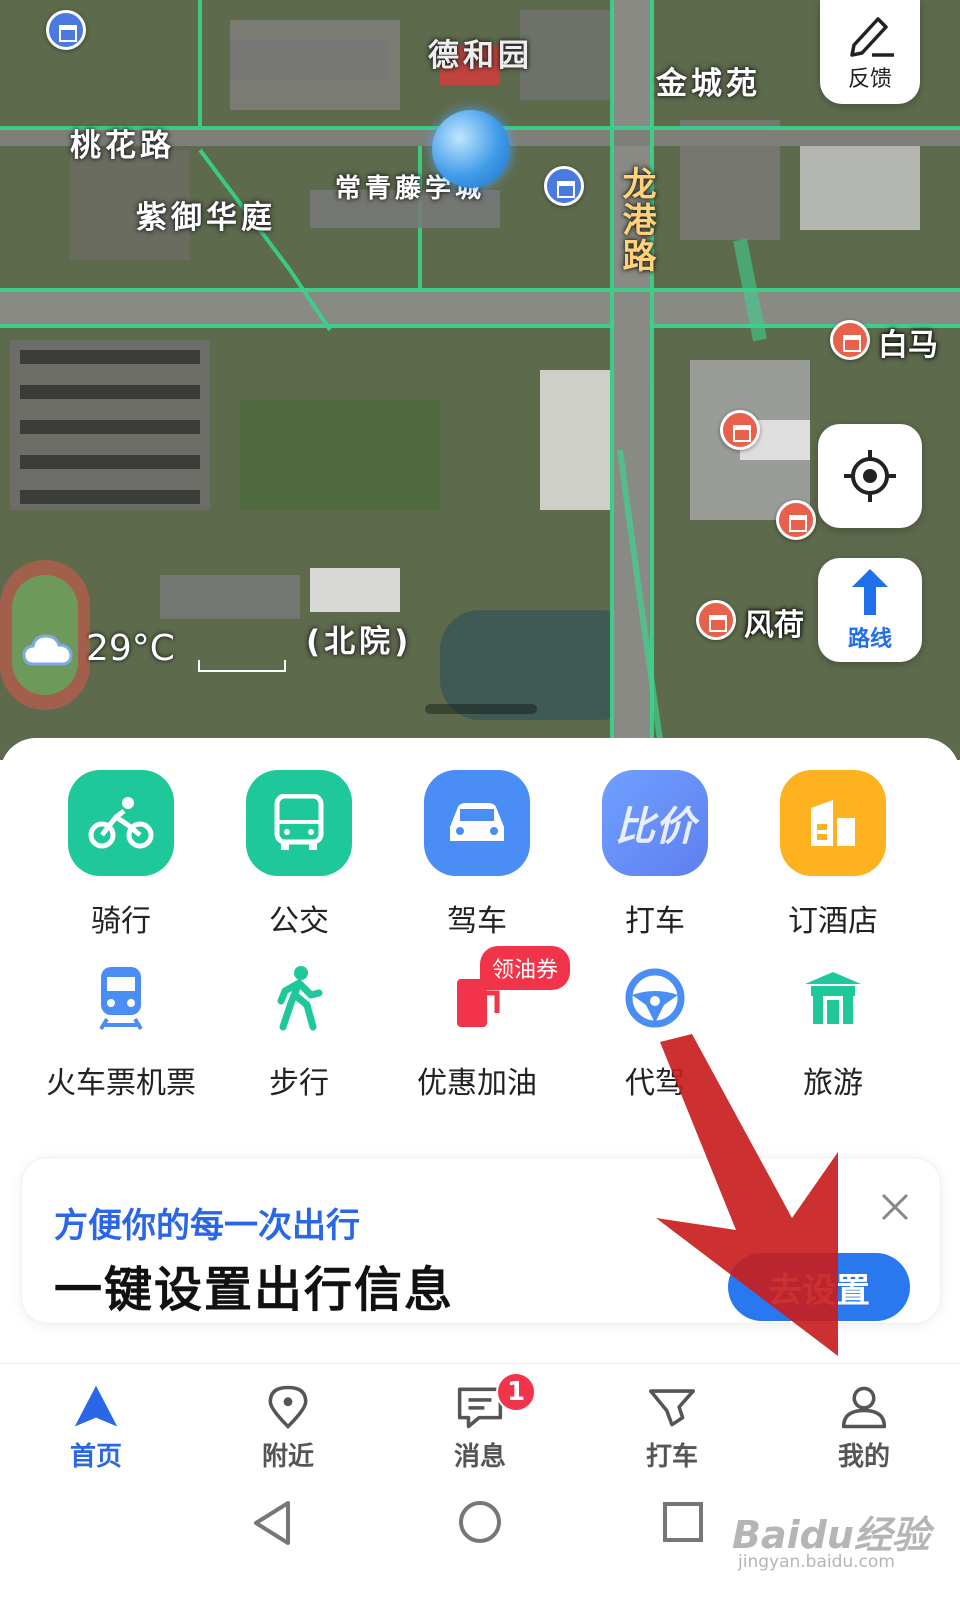 The height and width of the screenshot is (1600, 960). I want to click on service-label: 骑行, so click(121, 921).